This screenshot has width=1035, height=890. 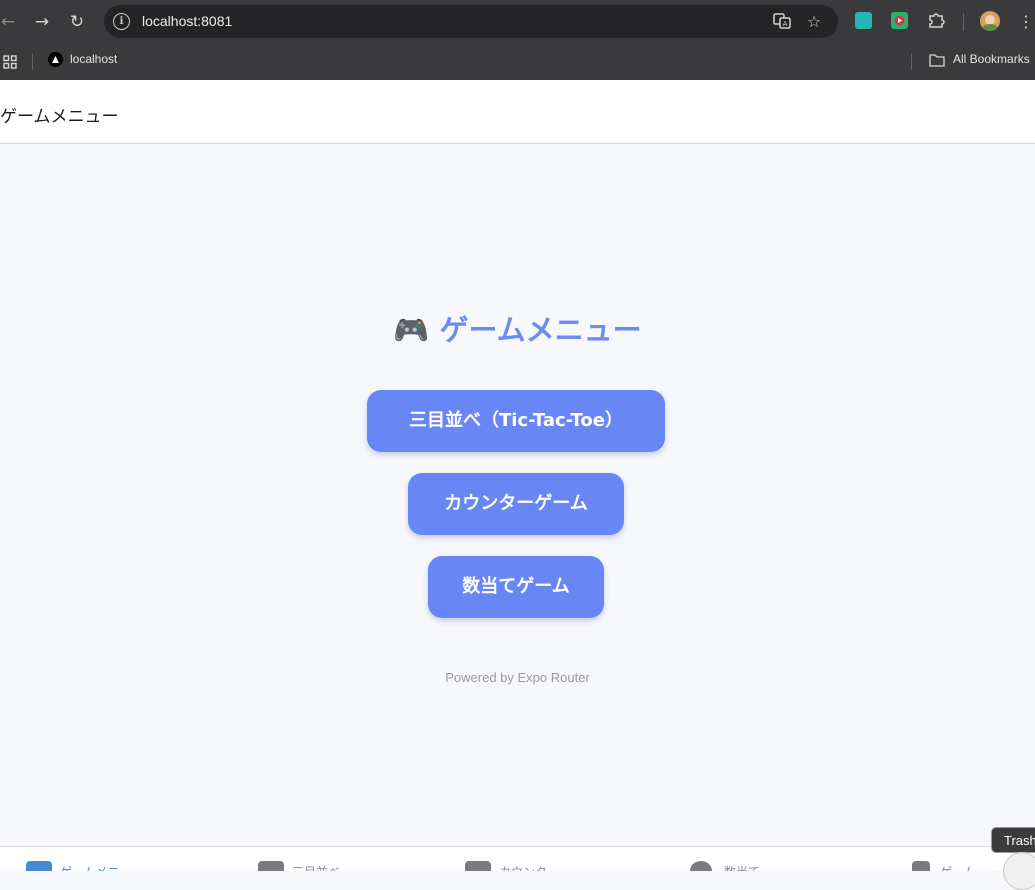 I want to click on more-menu-icon: ⋮, so click(x=1024, y=22).